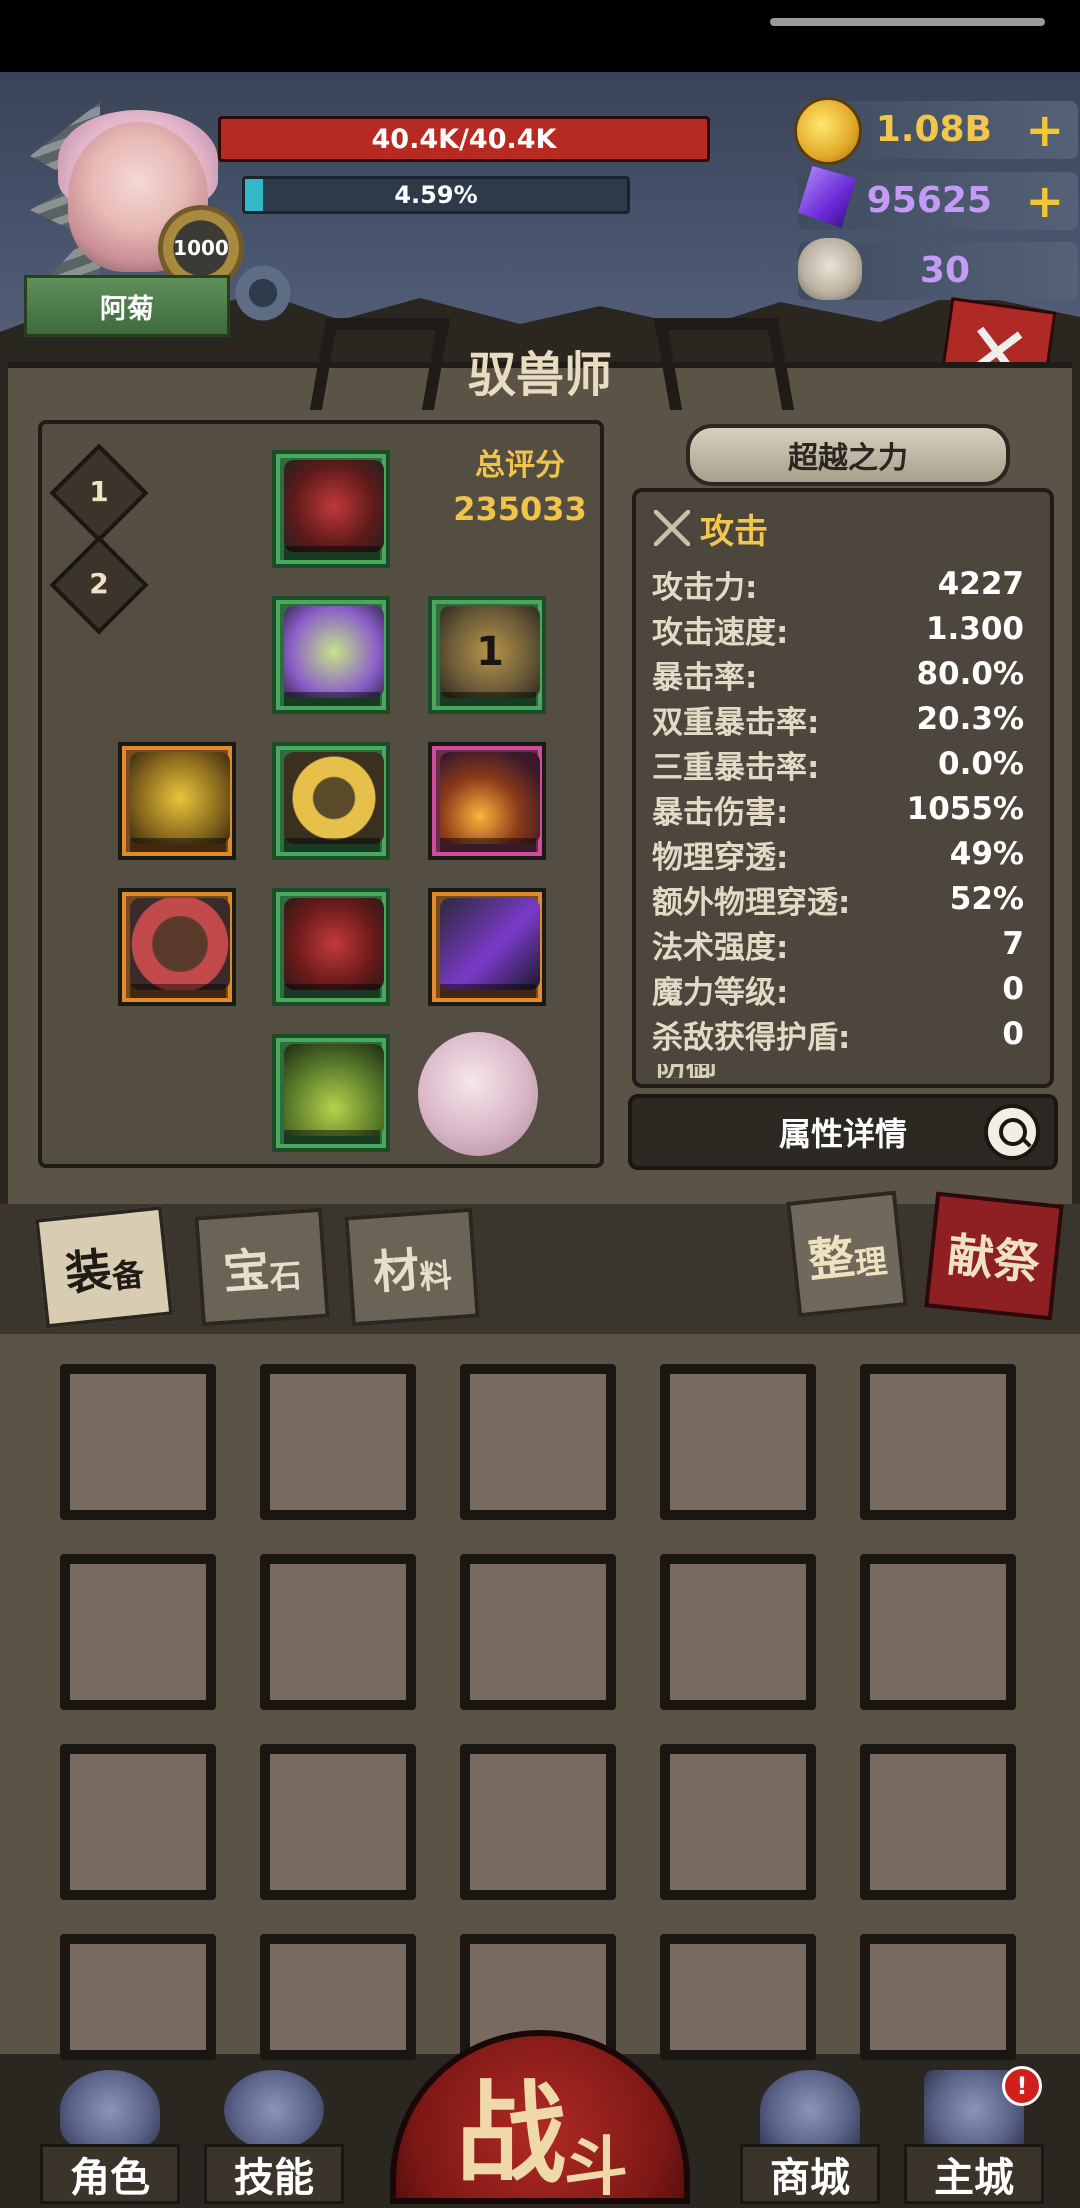 Image resolution: width=1080 pixels, height=2208 pixels. What do you see at coordinates (929, 200) in the screenshot?
I see `gem-value: 95625` at bounding box center [929, 200].